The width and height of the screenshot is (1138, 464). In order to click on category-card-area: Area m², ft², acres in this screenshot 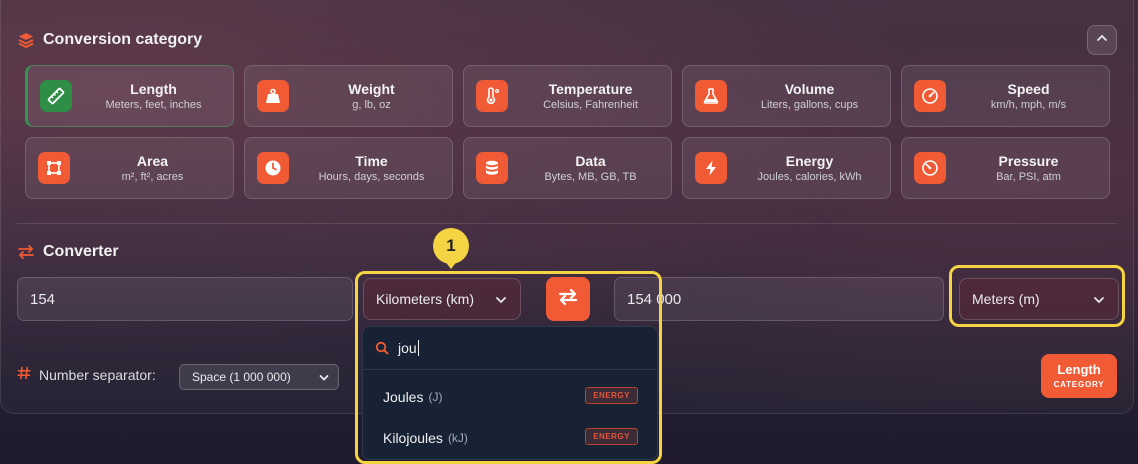, I will do `click(129, 168)`.